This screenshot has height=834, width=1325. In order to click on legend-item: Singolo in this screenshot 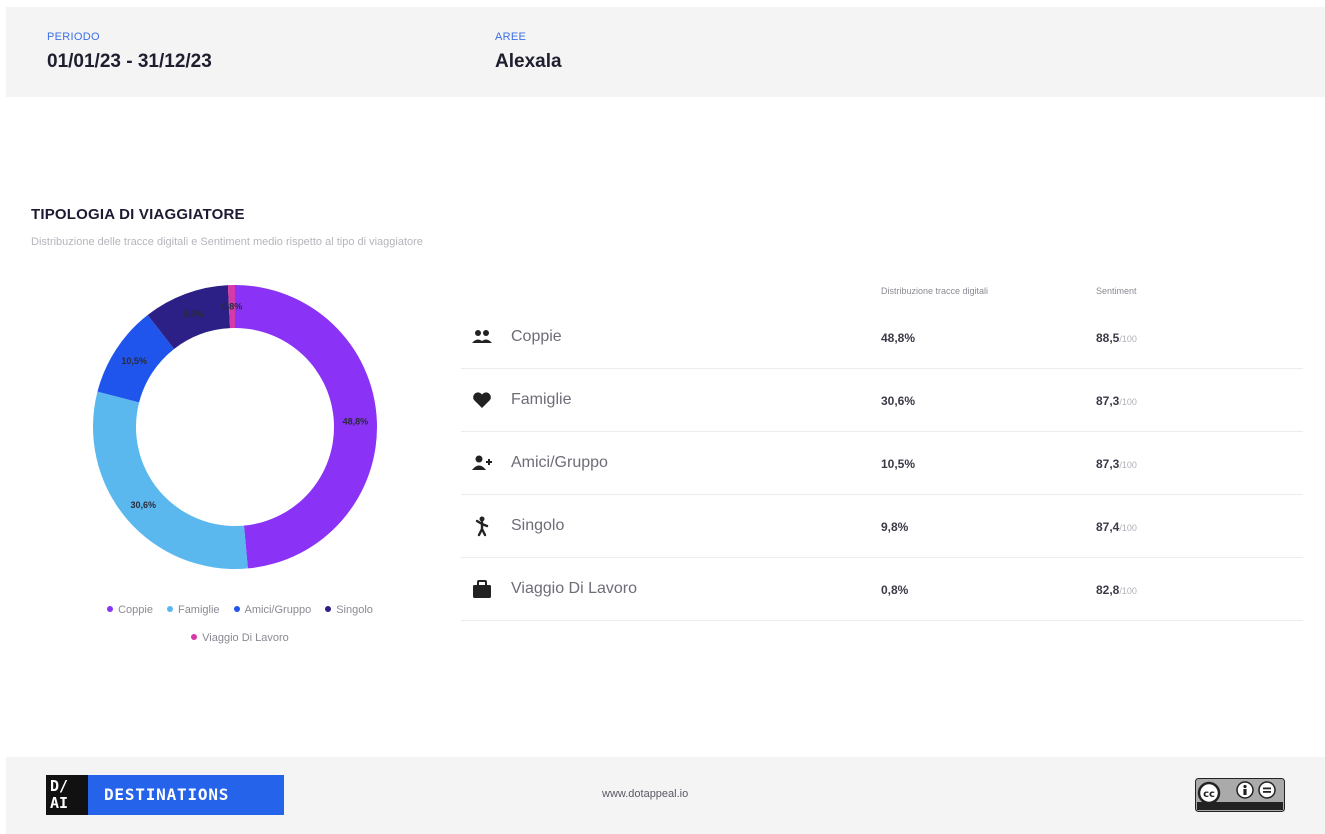, I will do `click(349, 610)`.